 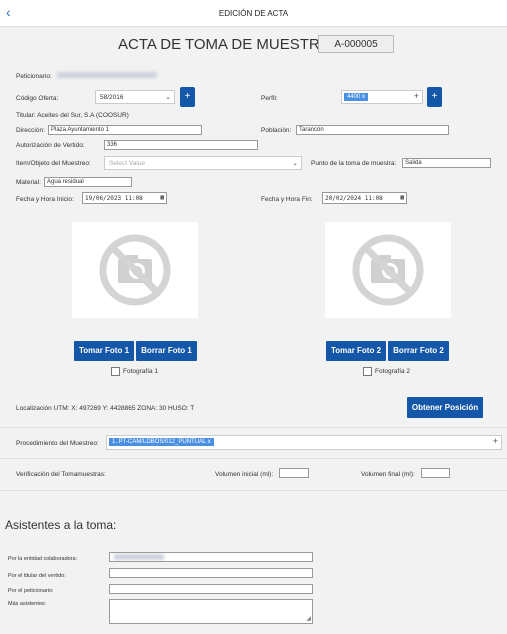 What do you see at coordinates (50, 145) in the screenshot?
I see `autorizacion-label: Autorización de Vertido:` at bounding box center [50, 145].